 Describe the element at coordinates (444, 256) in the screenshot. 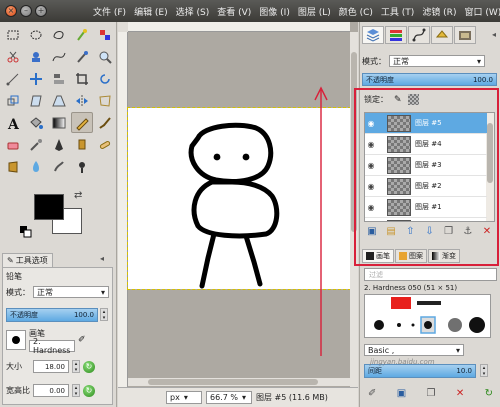

I see `tab-gradients: 渐变` at that location.